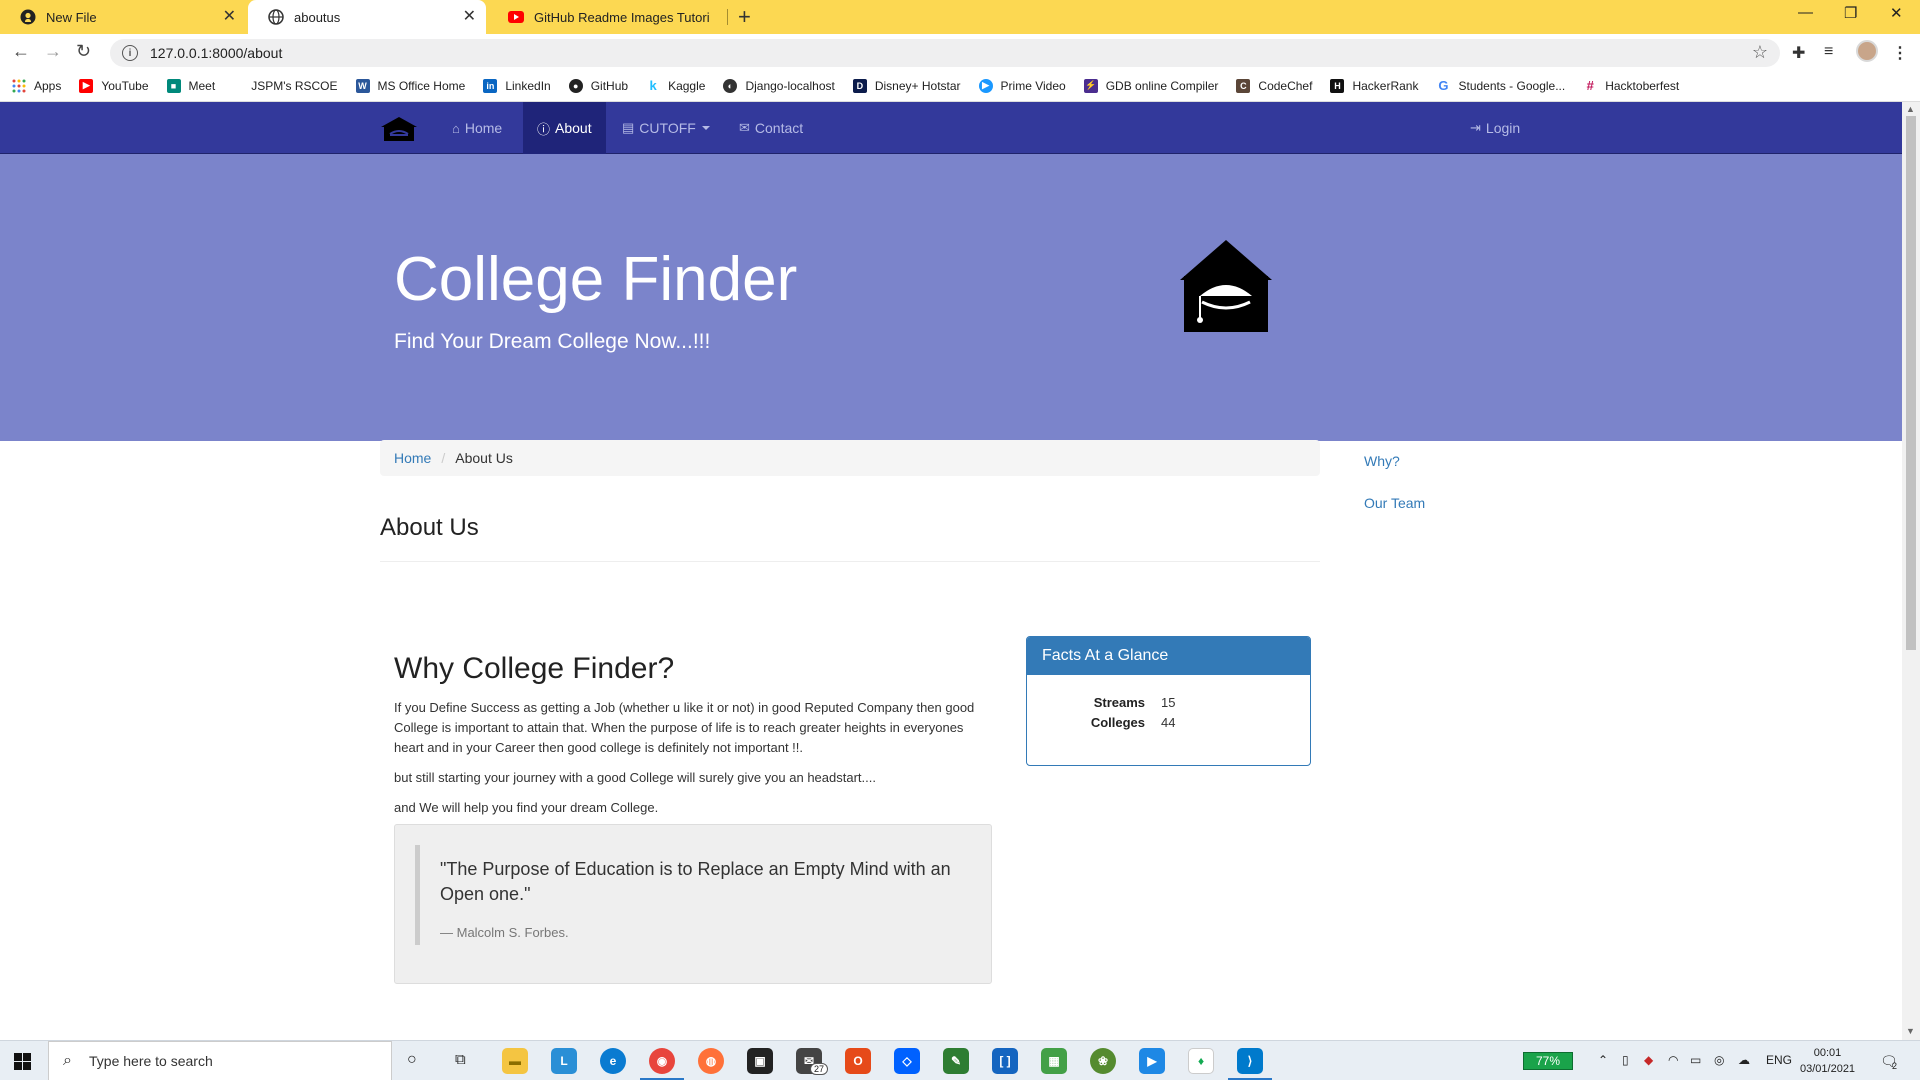  I want to click on reload-icon: ↻, so click(83, 51).